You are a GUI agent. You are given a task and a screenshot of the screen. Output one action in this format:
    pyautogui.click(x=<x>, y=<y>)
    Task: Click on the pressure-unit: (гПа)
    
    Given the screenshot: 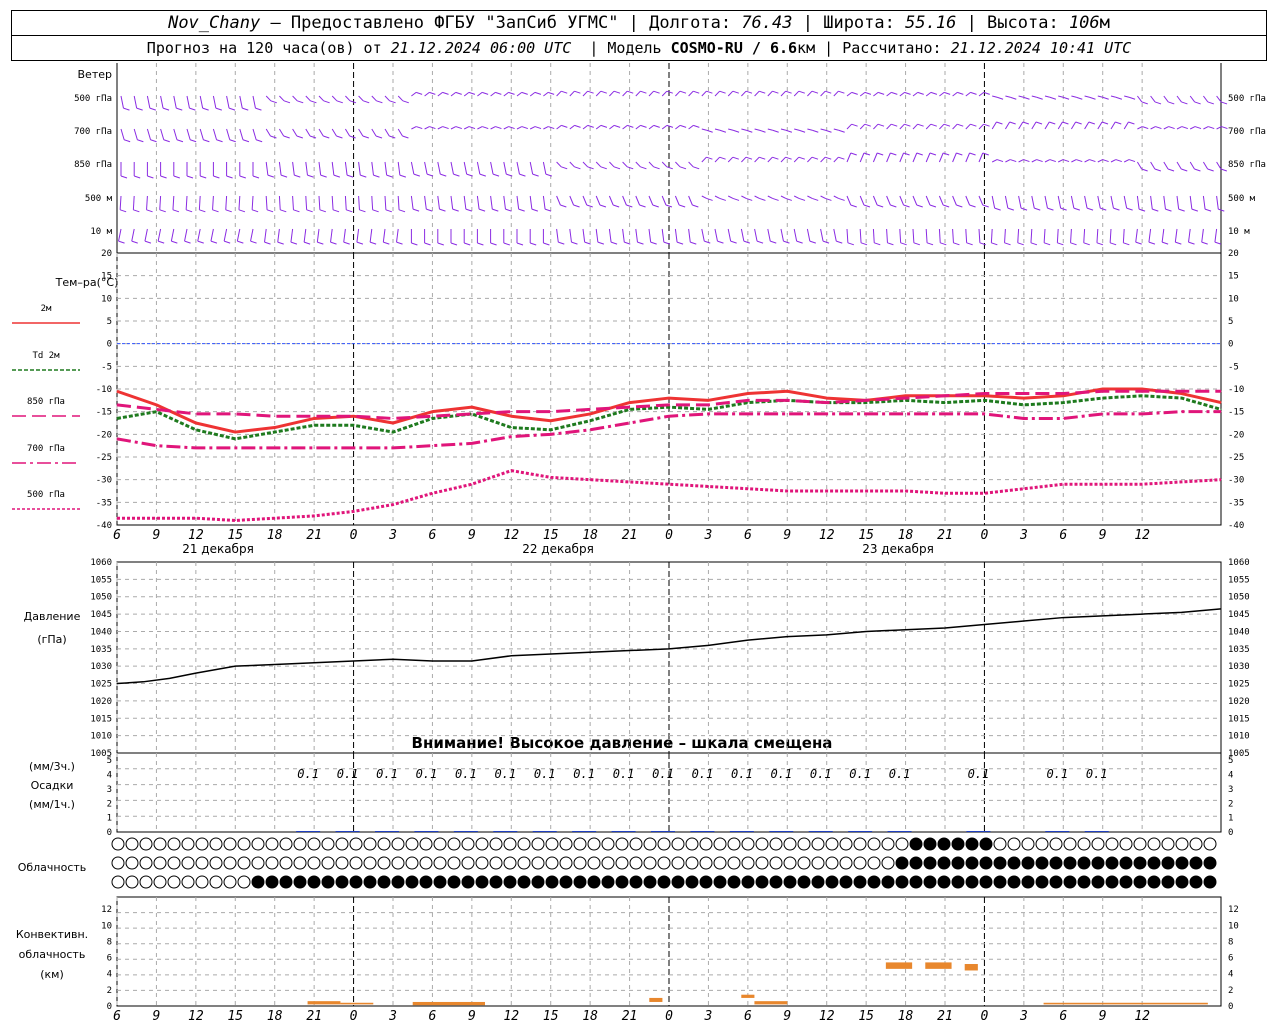 What is the action you would take?
    pyautogui.click(x=51, y=639)
    